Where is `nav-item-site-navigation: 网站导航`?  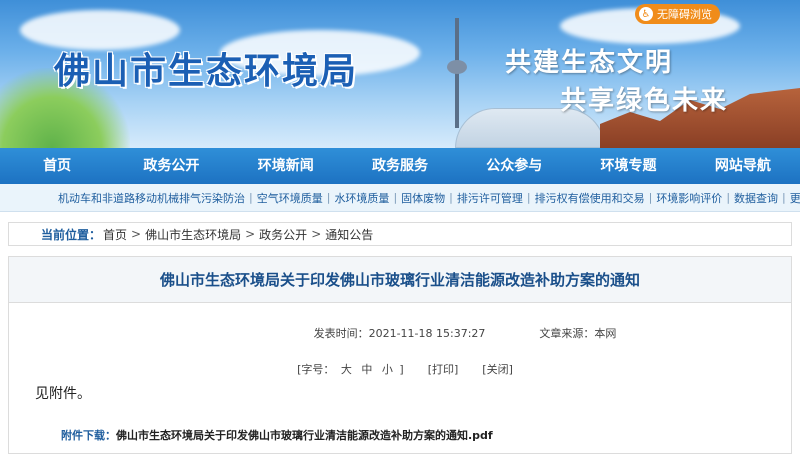 nav-item-site-navigation: 网站导航 is located at coordinates (743, 166).